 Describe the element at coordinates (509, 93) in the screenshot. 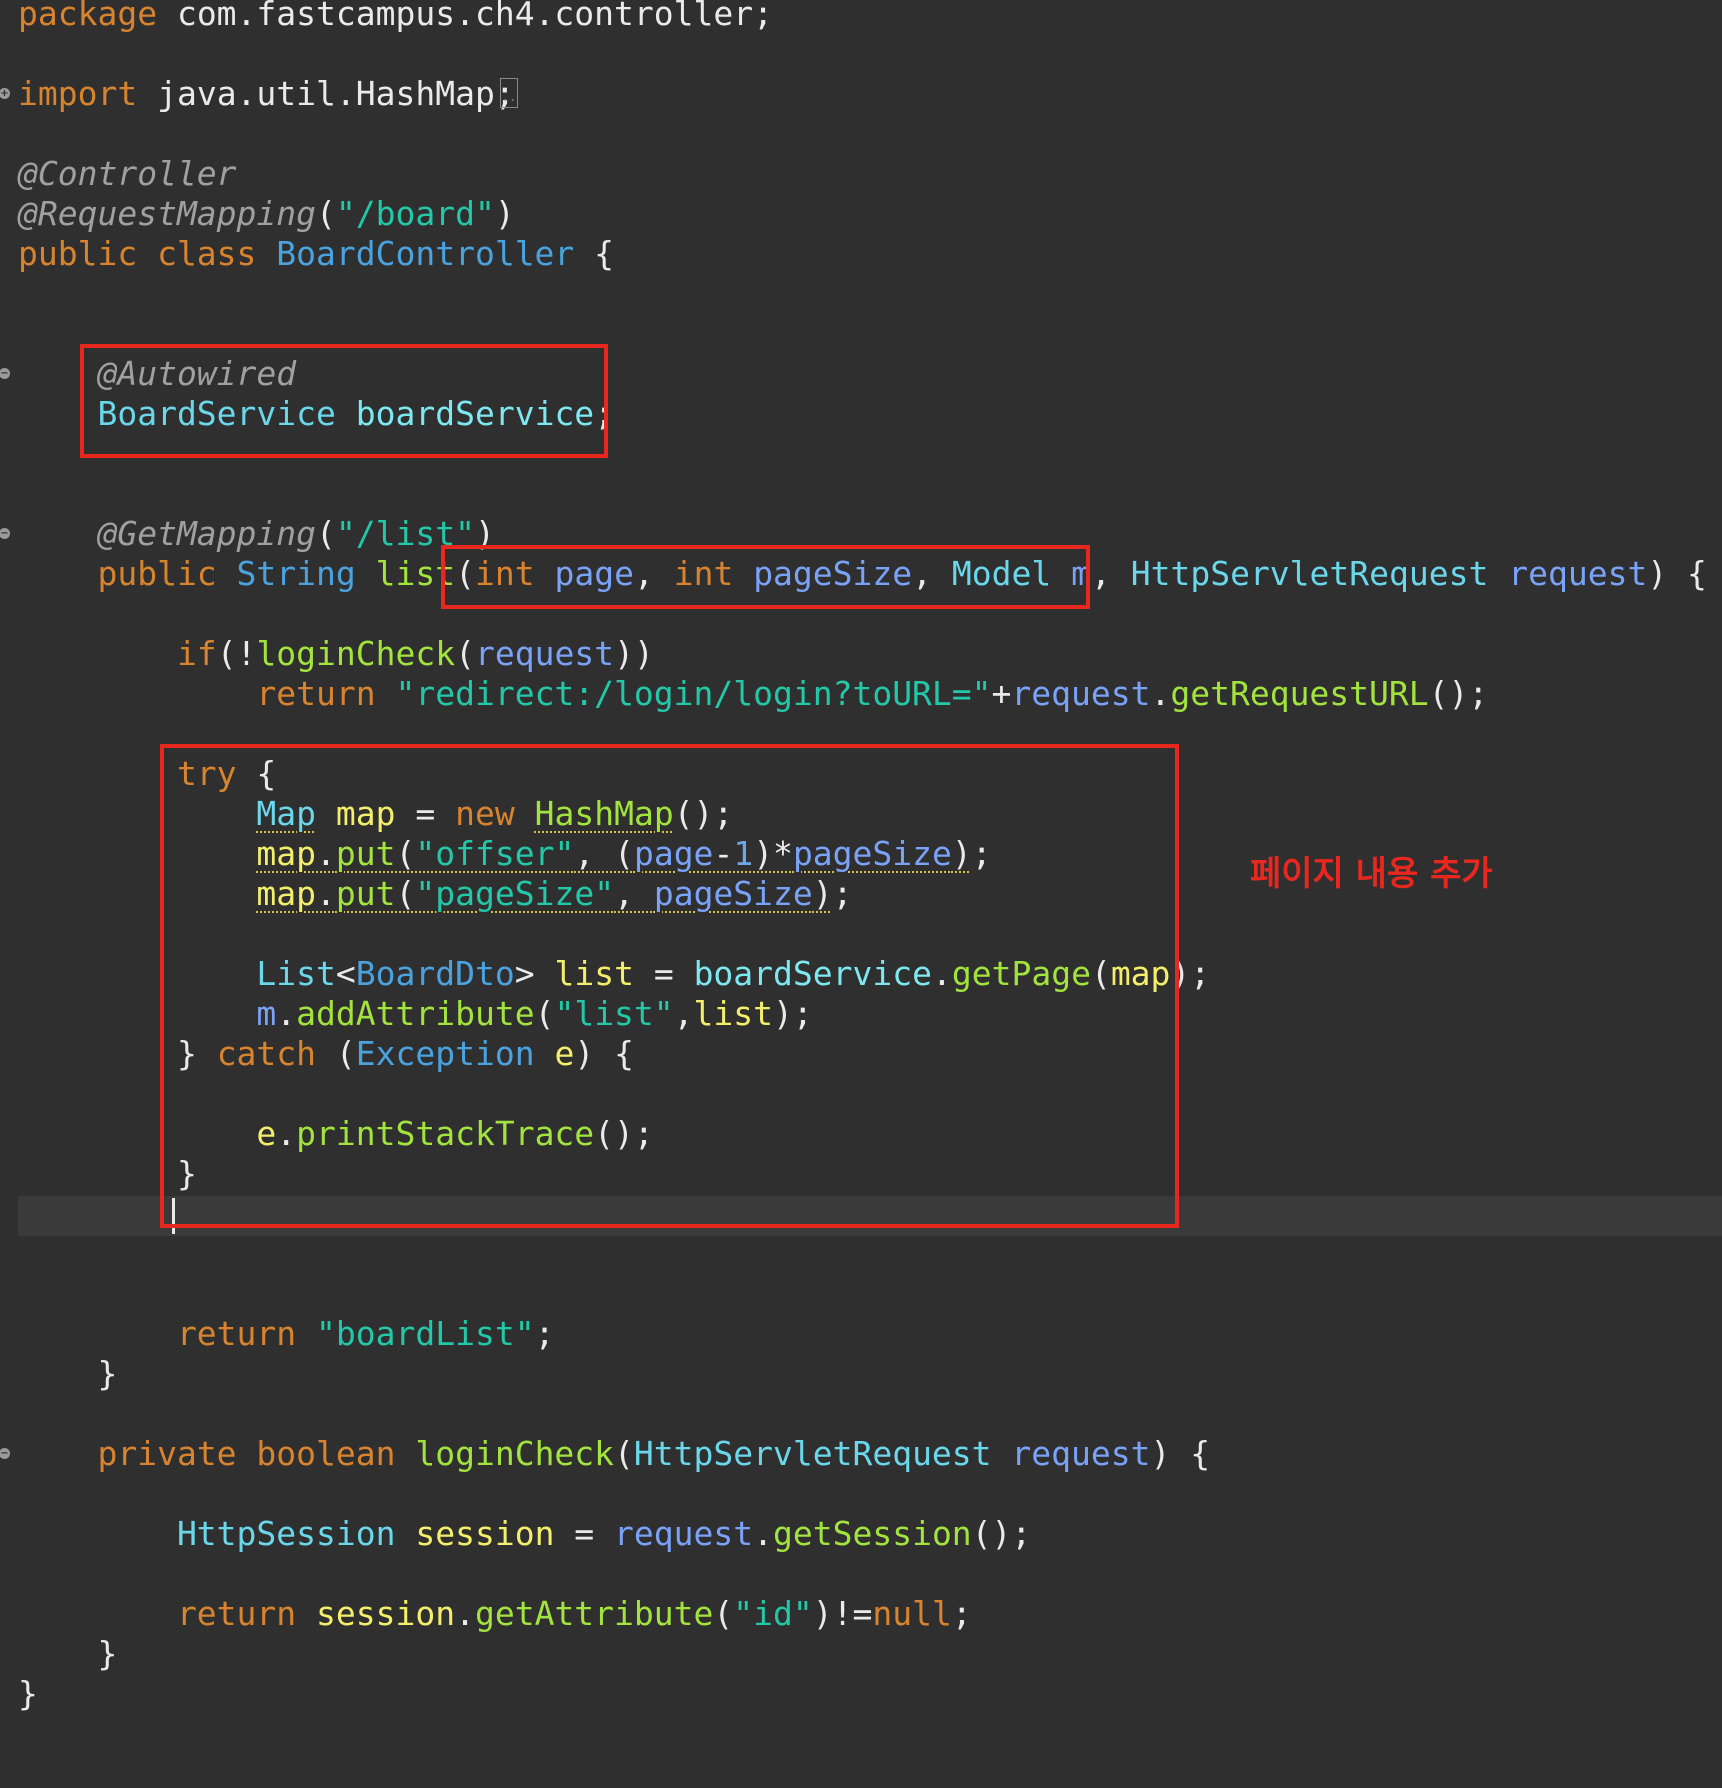

I see `collapsed-imports-icon: ..` at that location.